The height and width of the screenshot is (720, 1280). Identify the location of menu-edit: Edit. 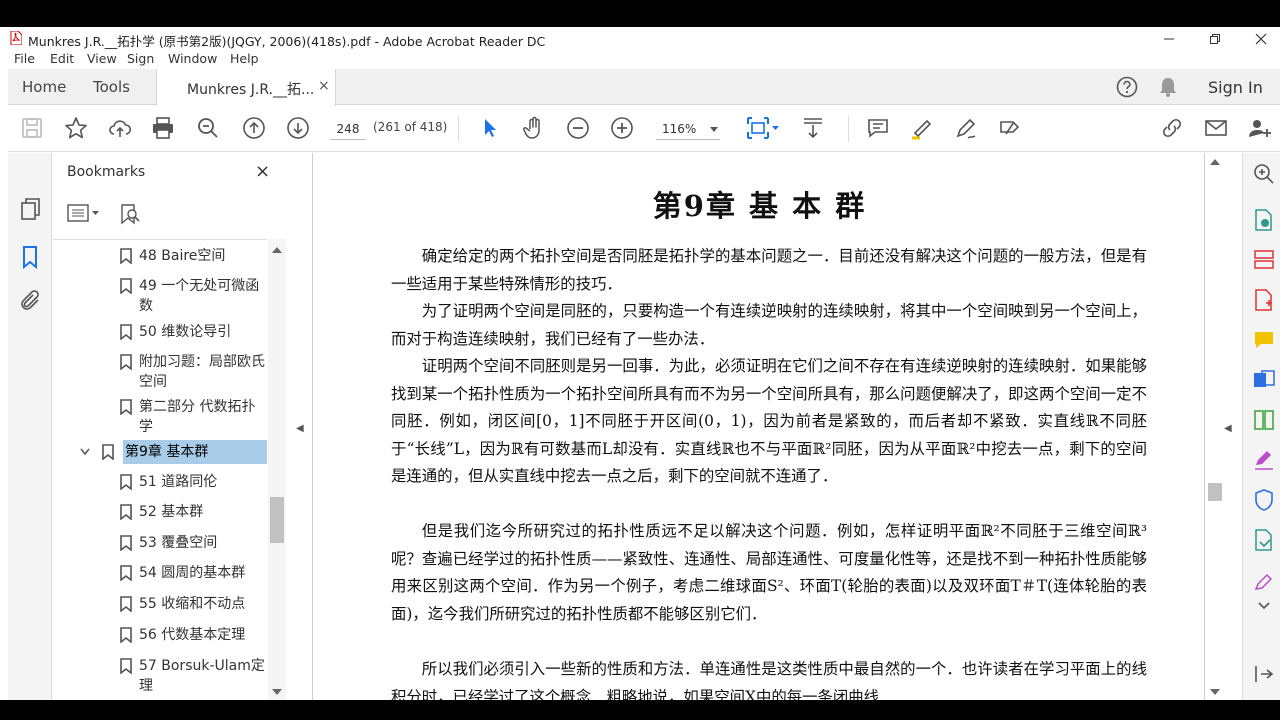
(62, 58).